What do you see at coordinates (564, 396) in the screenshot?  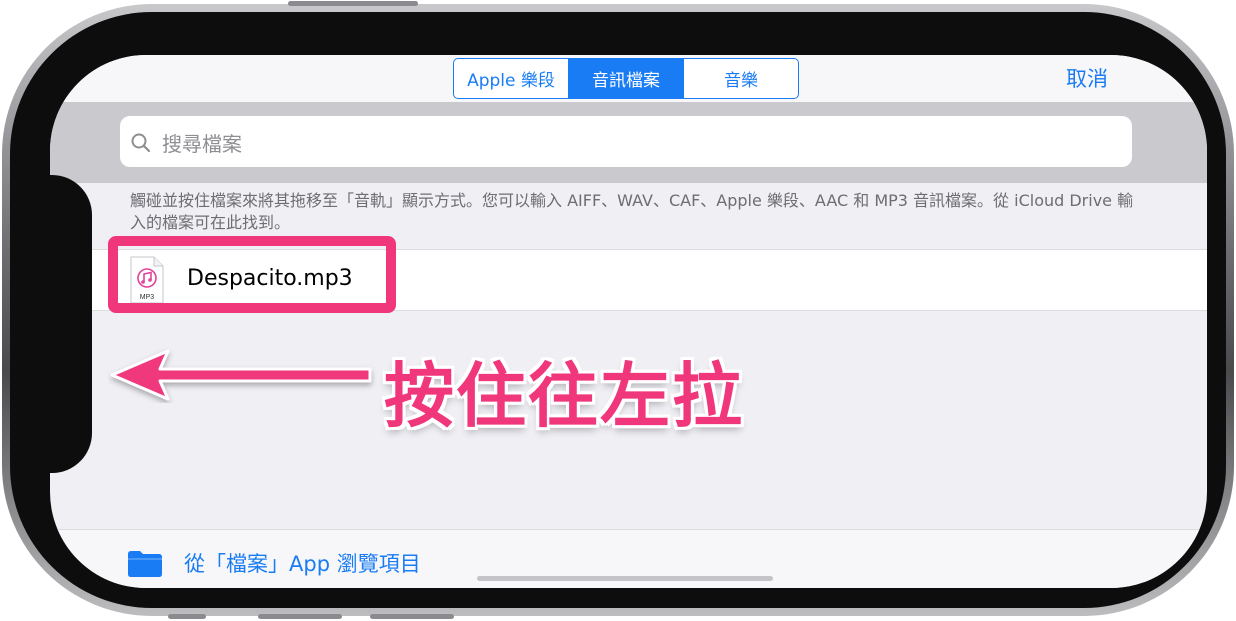 I see `annotation-text: 按住往左拉` at bounding box center [564, 396].